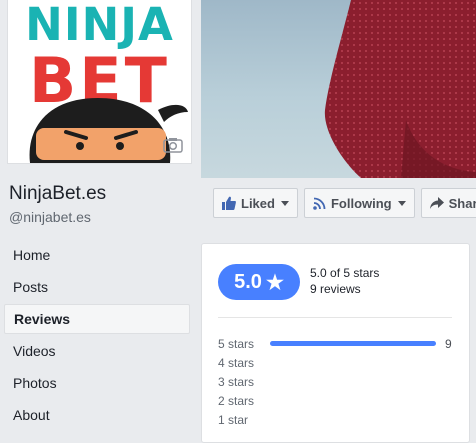 This screenshot has height=443, width=476. Describe the element at coordinates (344, 289) in the screenshot. I see `review-count: 9 reviews` at that location.